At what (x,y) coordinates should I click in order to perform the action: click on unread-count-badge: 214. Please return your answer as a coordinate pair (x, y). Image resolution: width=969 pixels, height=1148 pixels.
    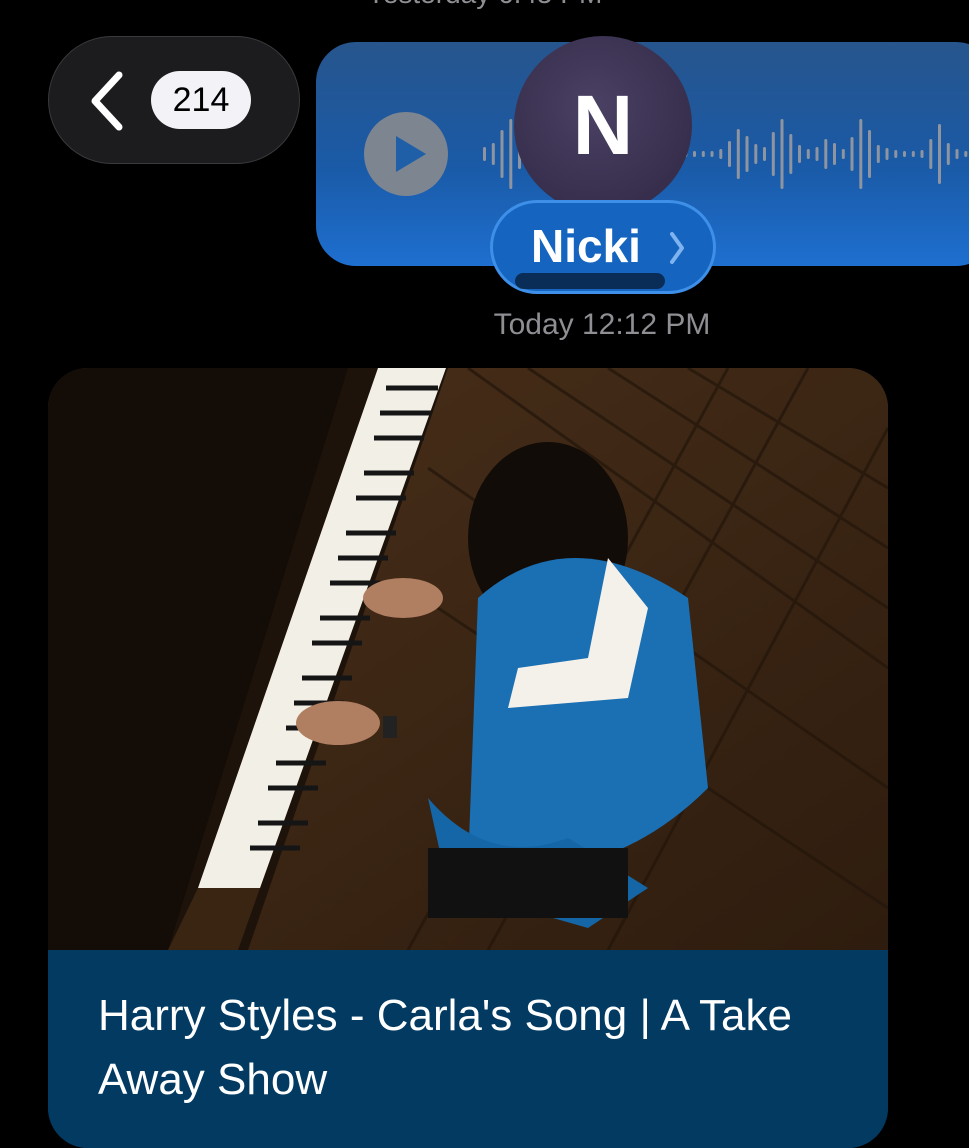
    Looking at the image, I should click on (201, 100).